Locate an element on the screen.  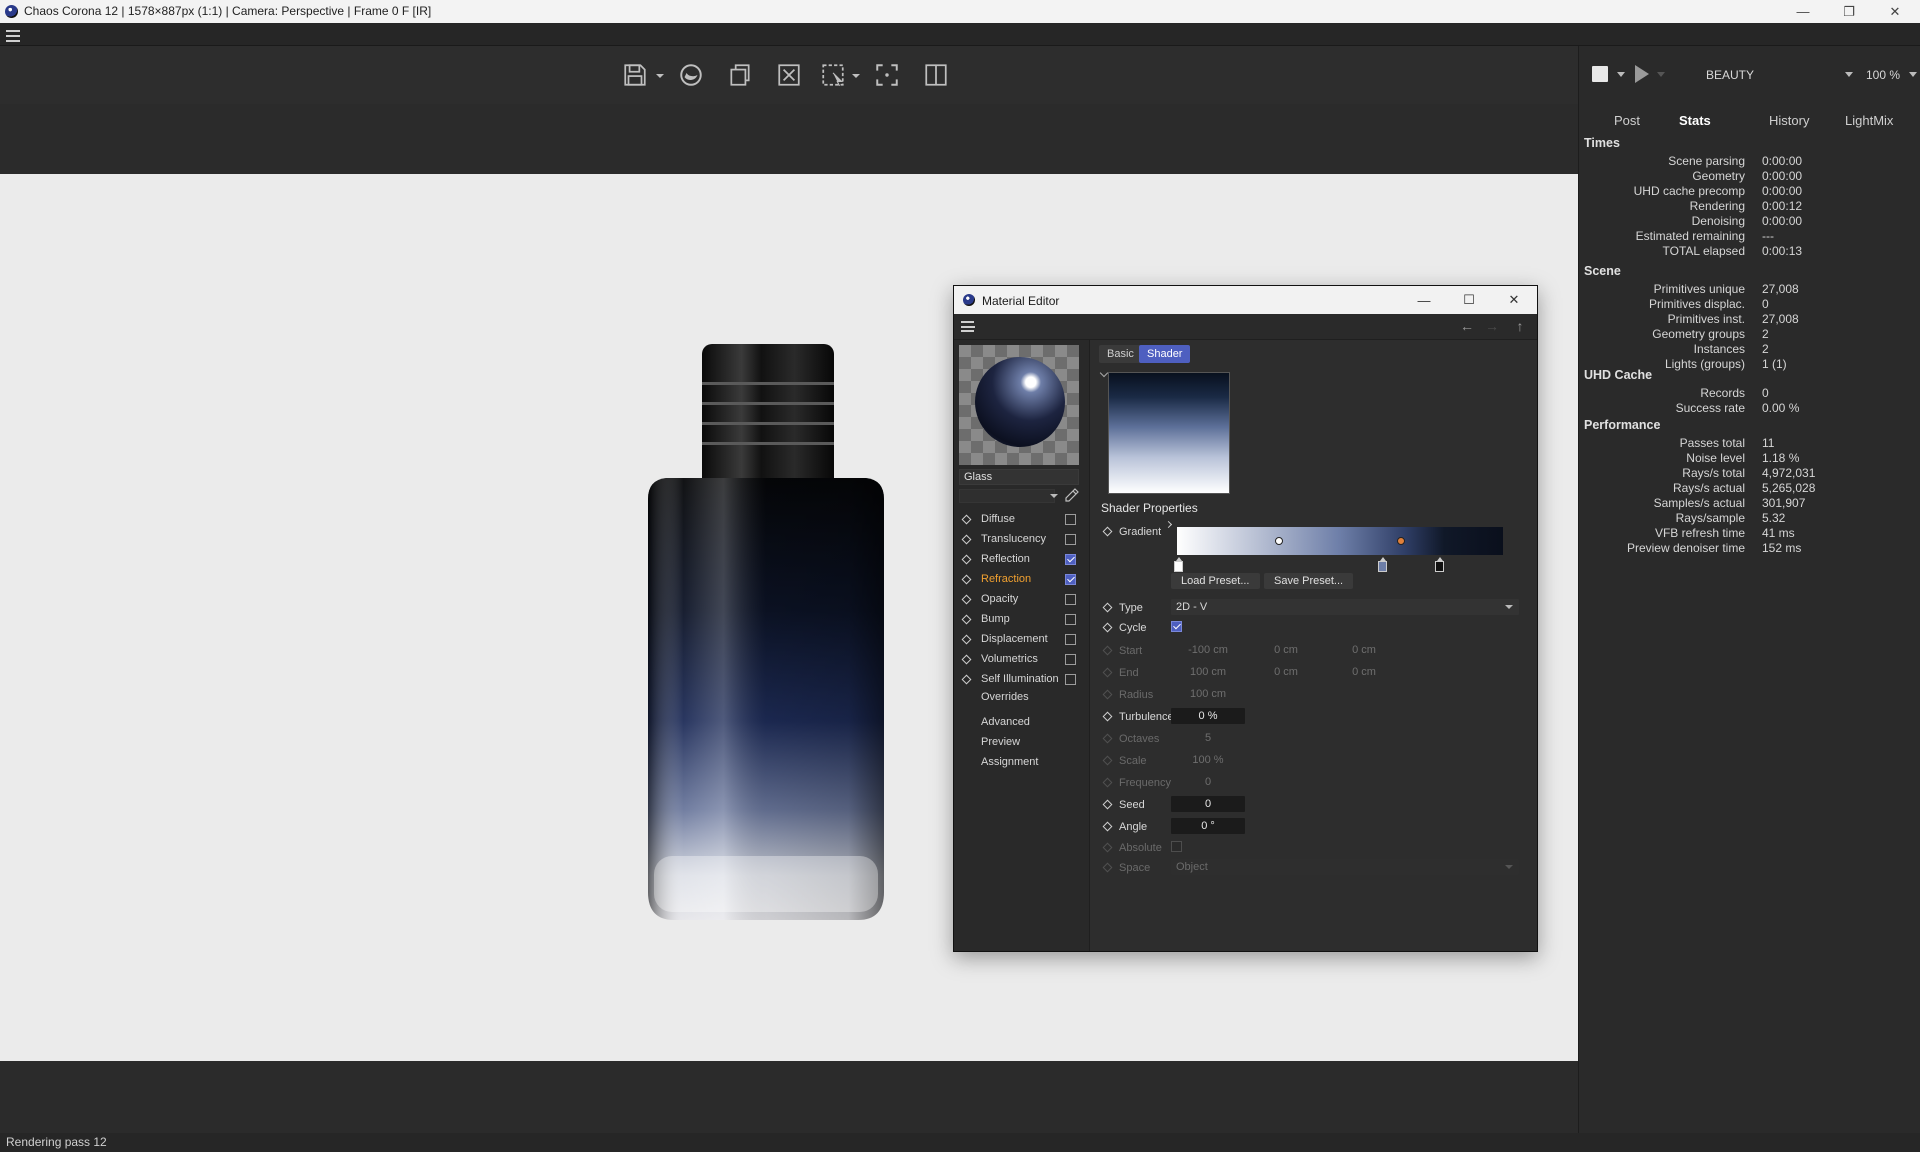
me-minimize-button: — is located at coordinates (1424, 300).